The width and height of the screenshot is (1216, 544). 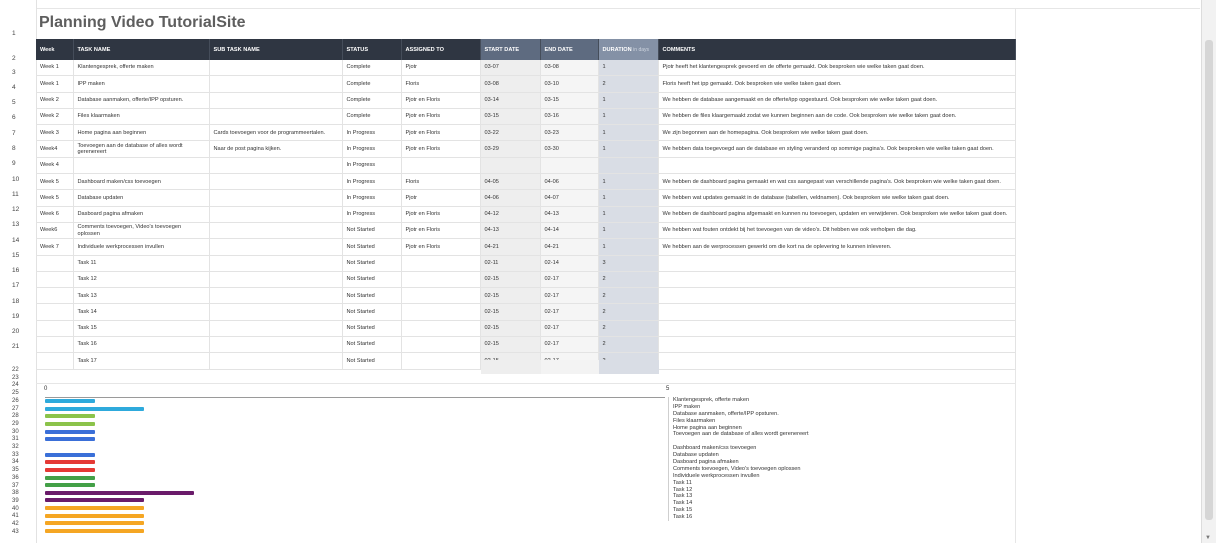 What do you see at coordinates (141, 296) in the screenshot?
I see `cell-task-name: Task 13` at bounding box center [141, 296].